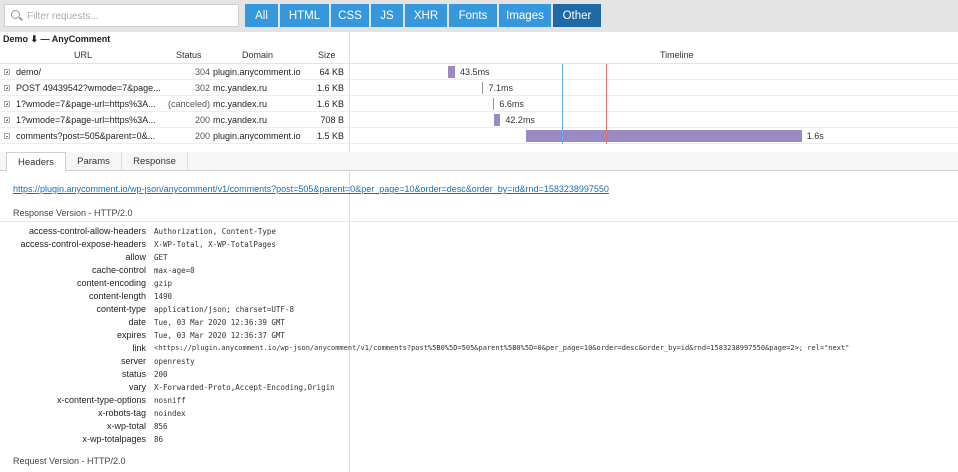 The image size is (958, 472). Describe the element at coordinates (163, 296) in the screenshot. I see `header-value: 1490` at that location.